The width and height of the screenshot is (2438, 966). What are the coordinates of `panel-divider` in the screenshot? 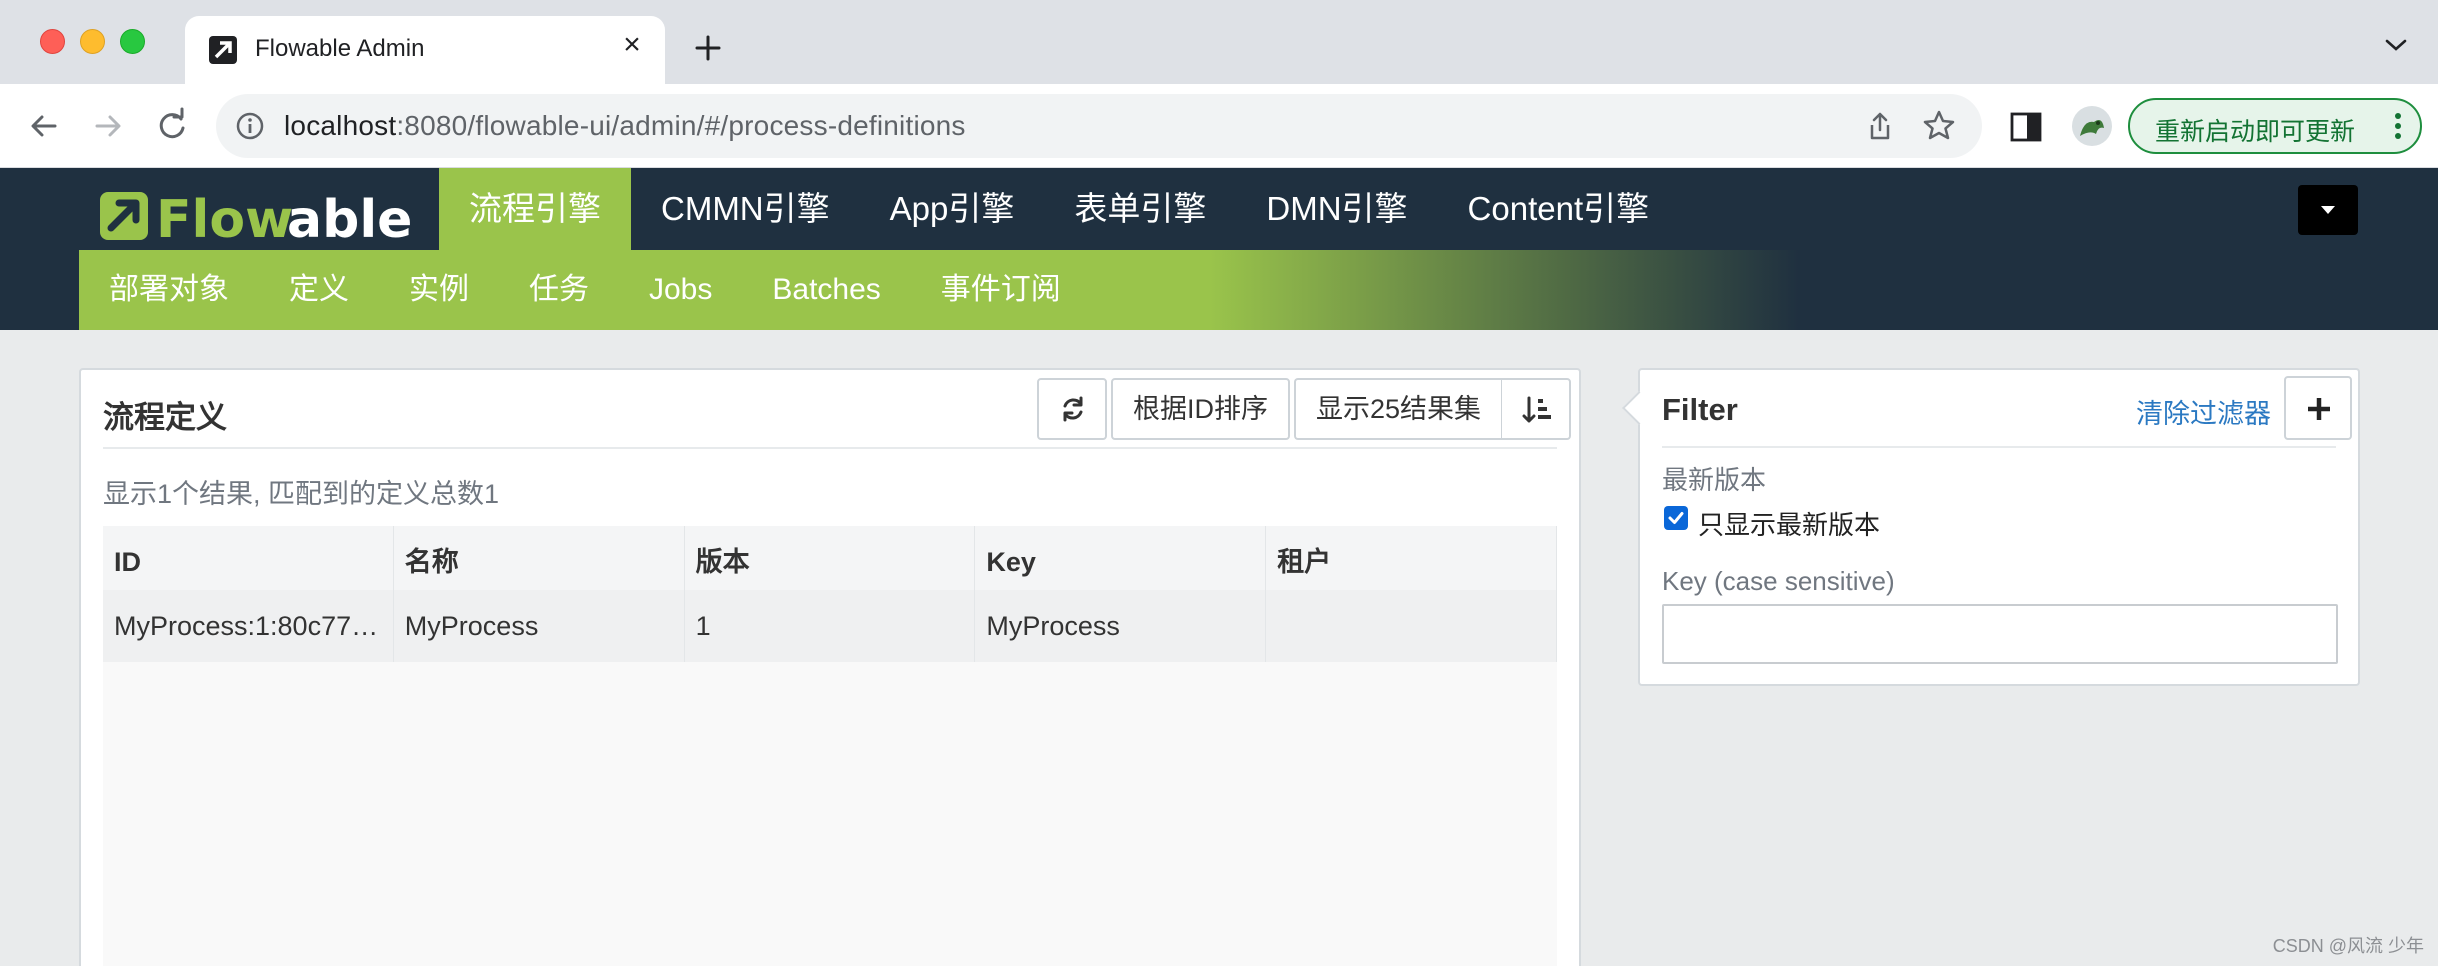 It's located at (830, 448).